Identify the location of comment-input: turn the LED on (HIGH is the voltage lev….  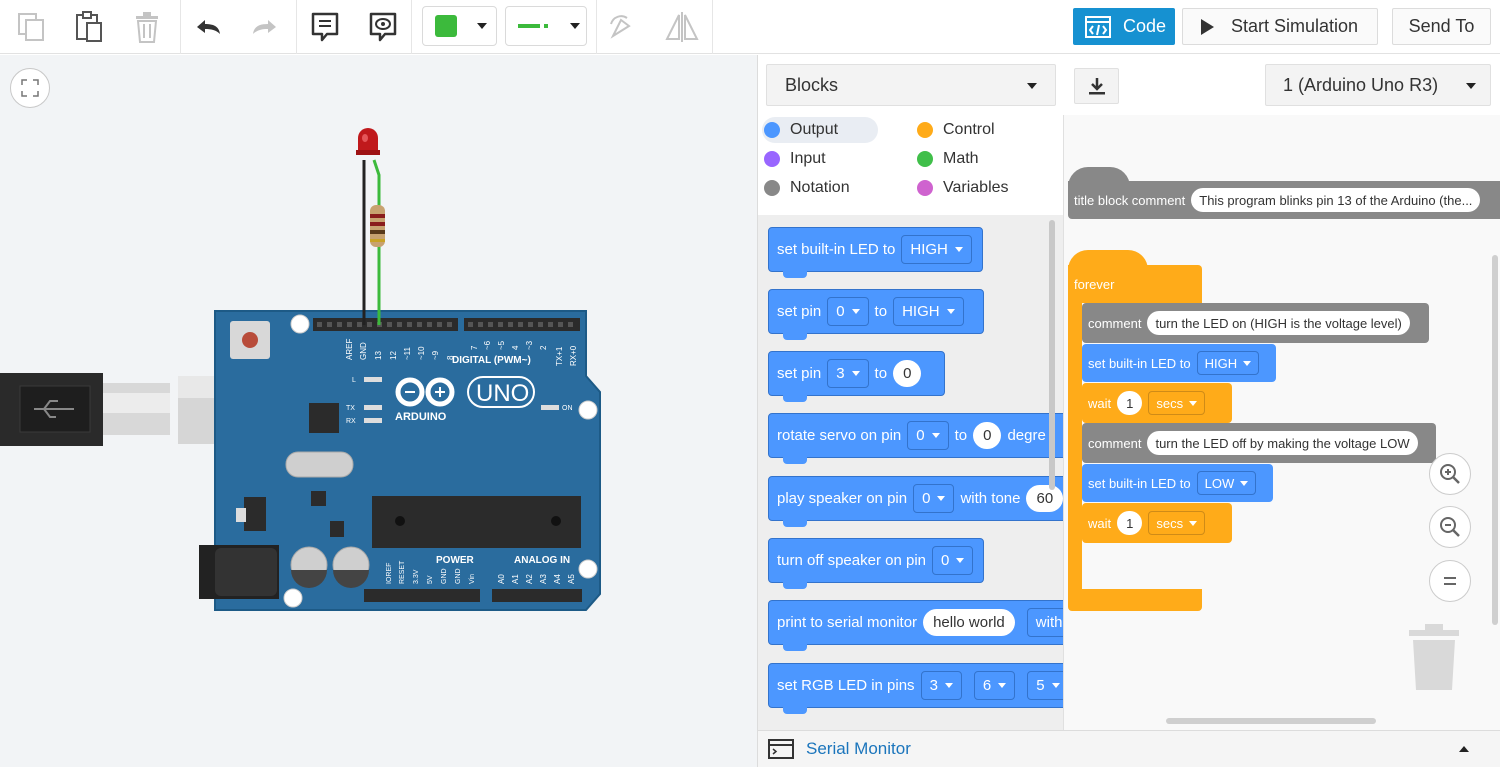
(1278, 323).